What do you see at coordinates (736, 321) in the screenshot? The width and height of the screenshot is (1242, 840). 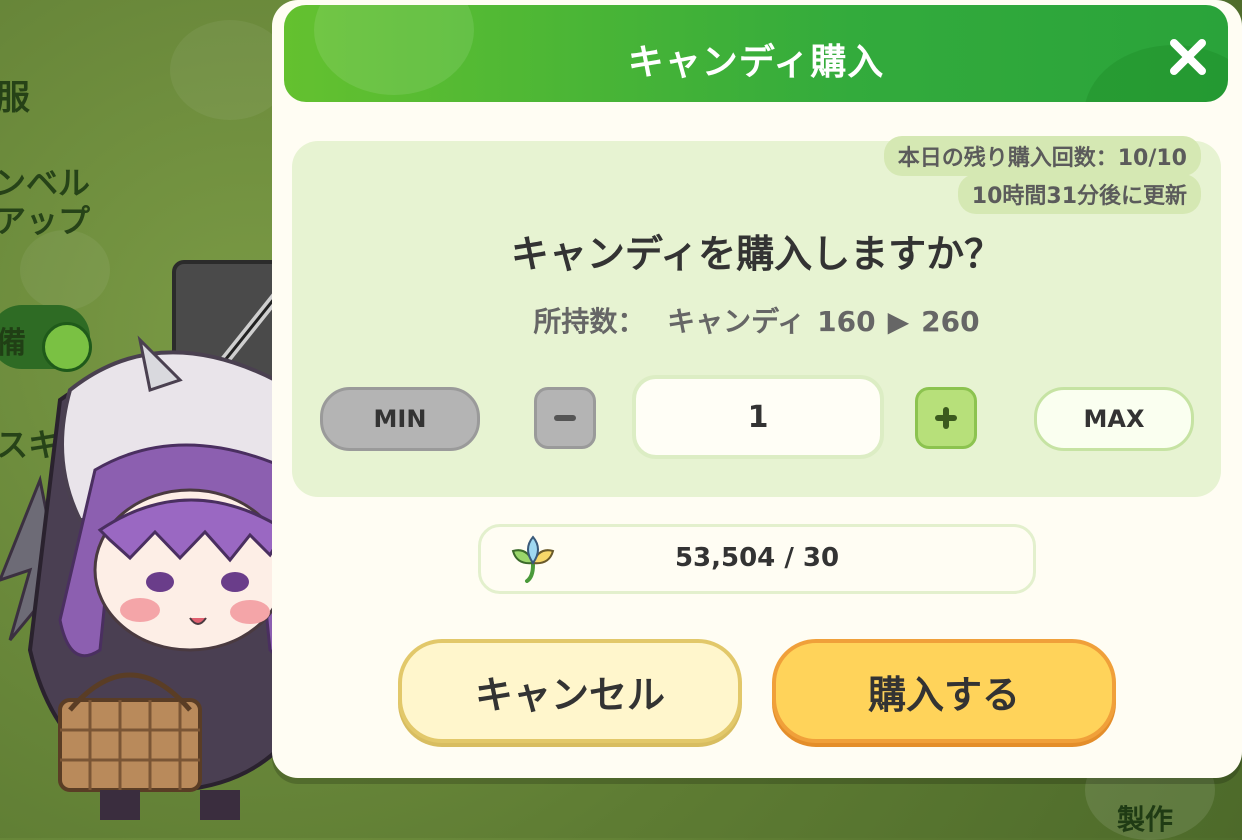 I see `owned-item-name: キャンディ` at bounding box center [736, 321].